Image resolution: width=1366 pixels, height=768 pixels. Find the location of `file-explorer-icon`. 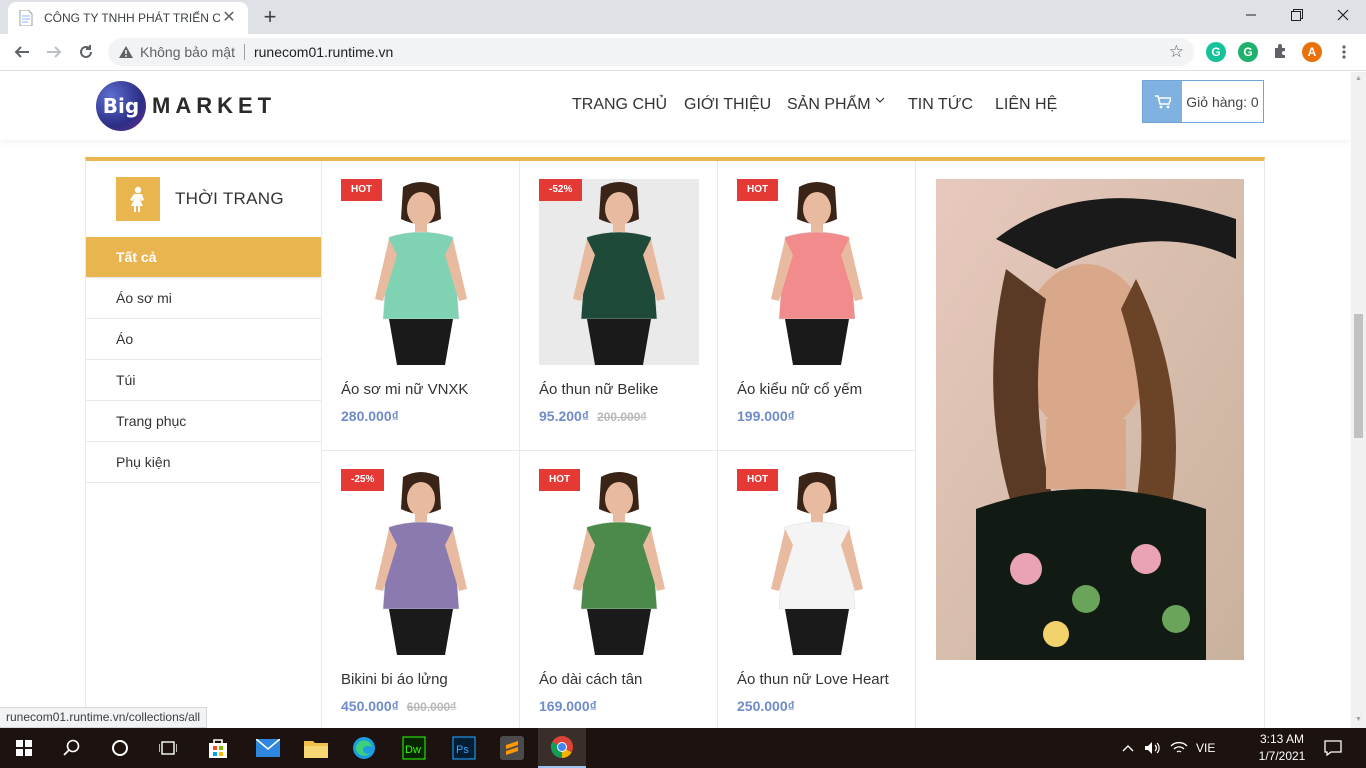

file-explorer-icon is located at coordinates (316, 748).